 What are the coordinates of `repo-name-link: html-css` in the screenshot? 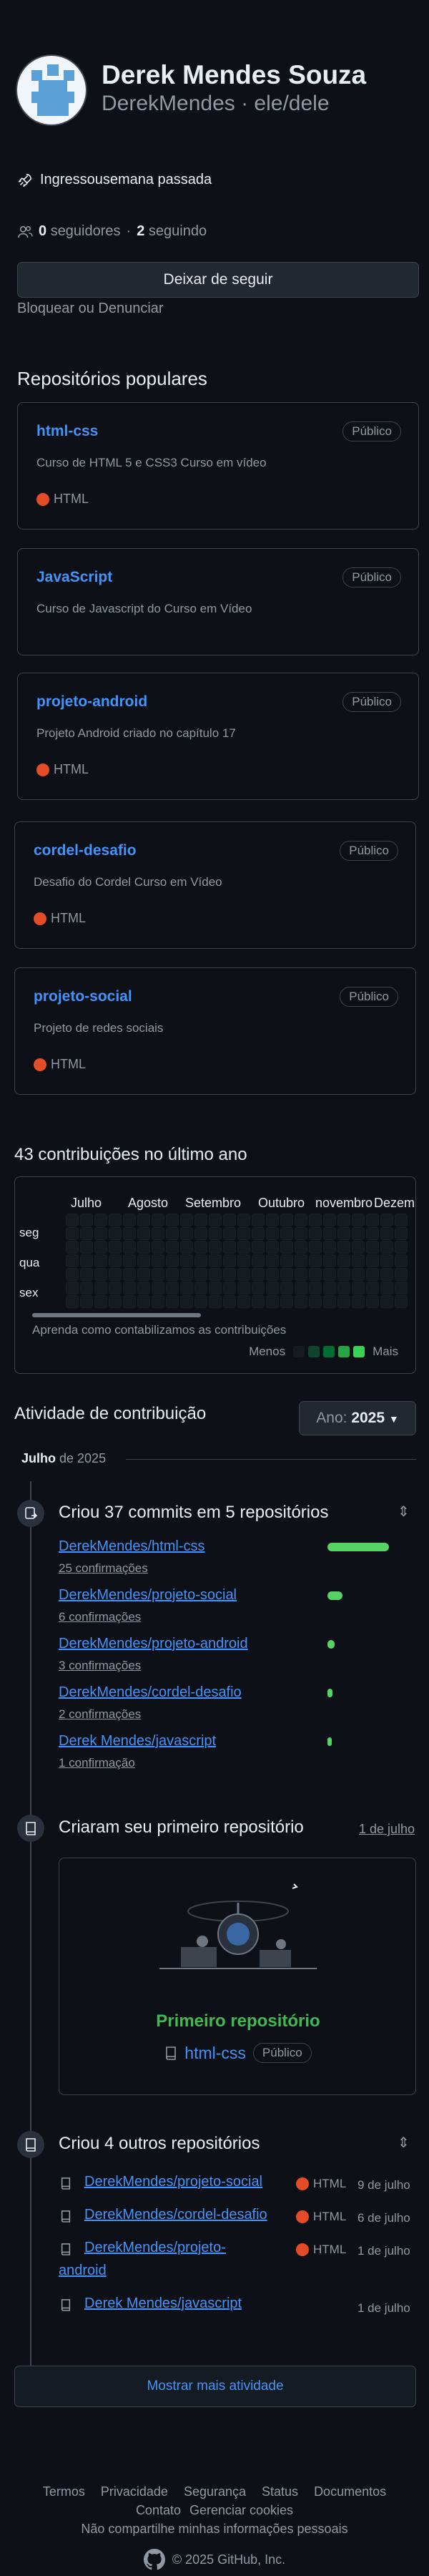 It's located at (67, 431).